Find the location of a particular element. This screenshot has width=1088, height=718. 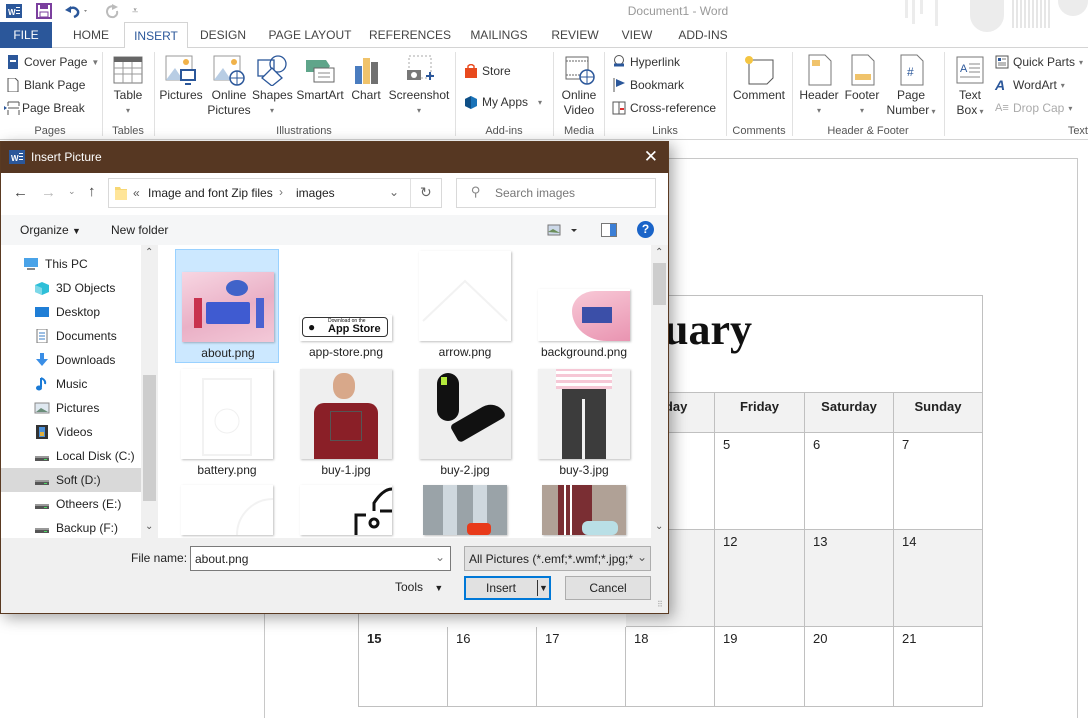

footer-button: Footer ▾ is located at coordinates (862, 86).